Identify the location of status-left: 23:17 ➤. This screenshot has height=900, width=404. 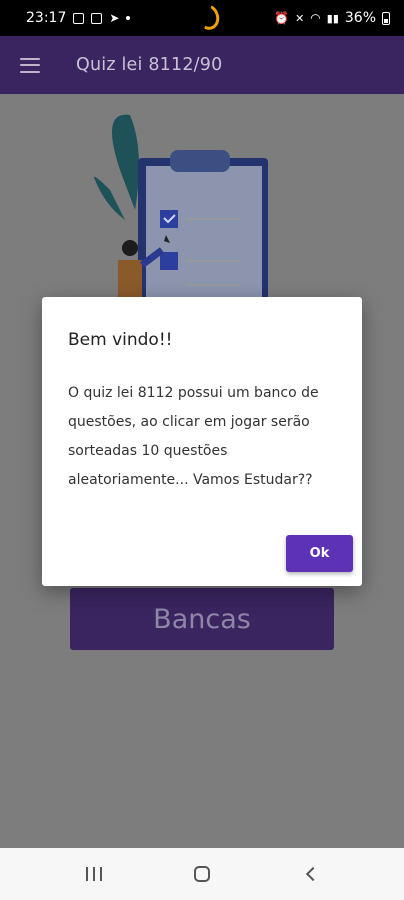
(78, 18).